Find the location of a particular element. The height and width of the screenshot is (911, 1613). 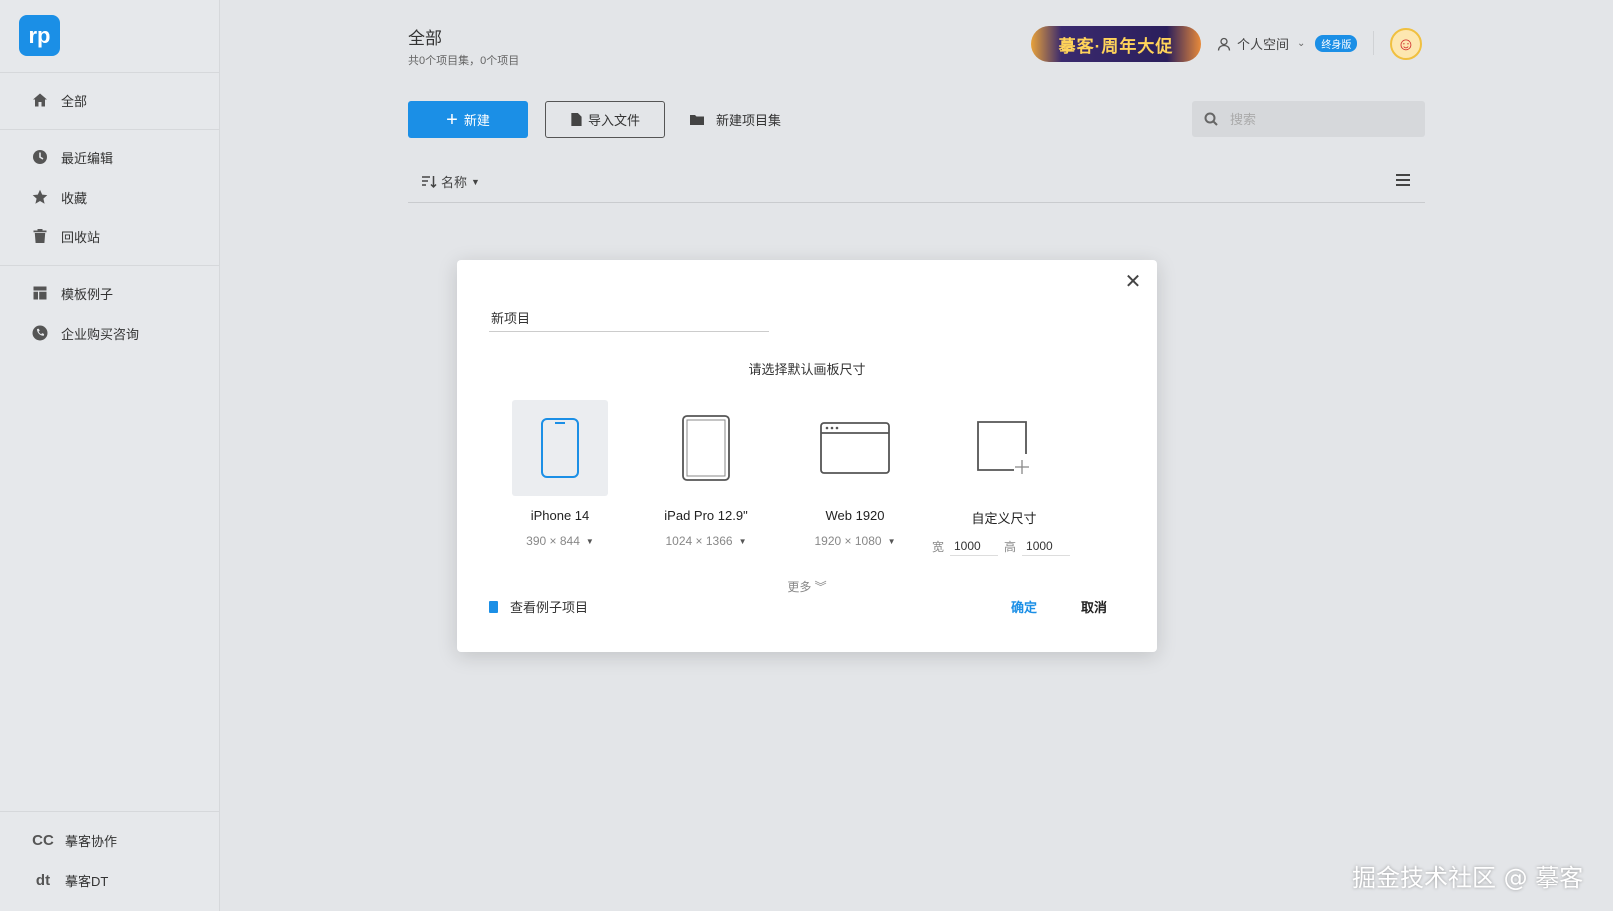

size-dimension-dropdown: 390 × 844 ▼ is located at coordinates (560, 541).